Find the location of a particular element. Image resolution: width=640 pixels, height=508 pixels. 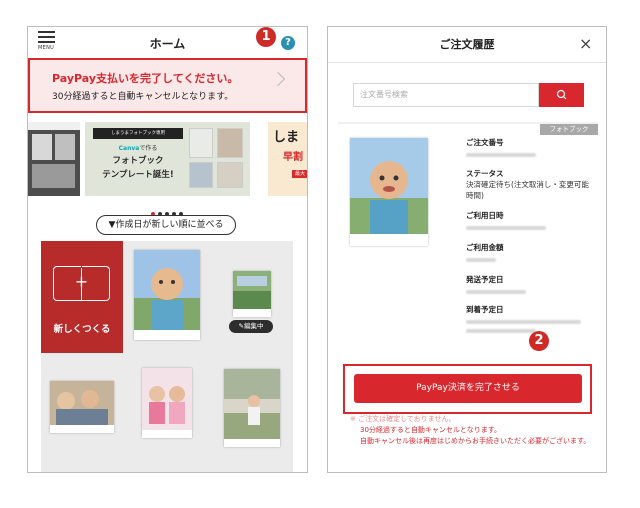

payment-highlight: PayPay決済を完了させる is located at coordinates (467, 389).